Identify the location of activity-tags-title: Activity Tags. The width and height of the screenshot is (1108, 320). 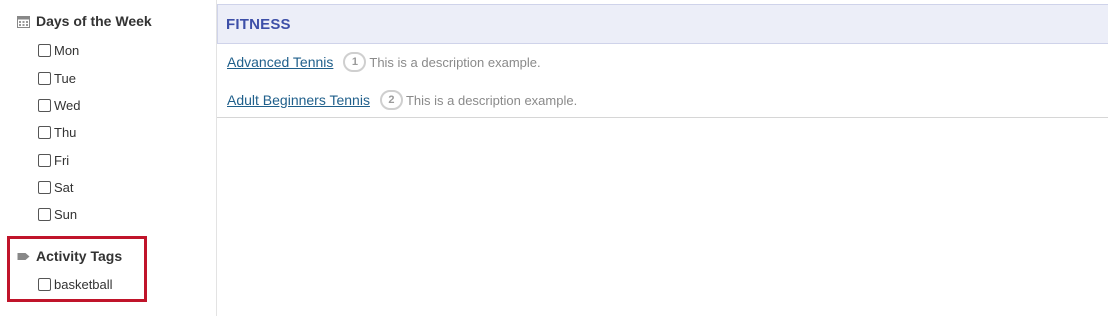
(79, 256).